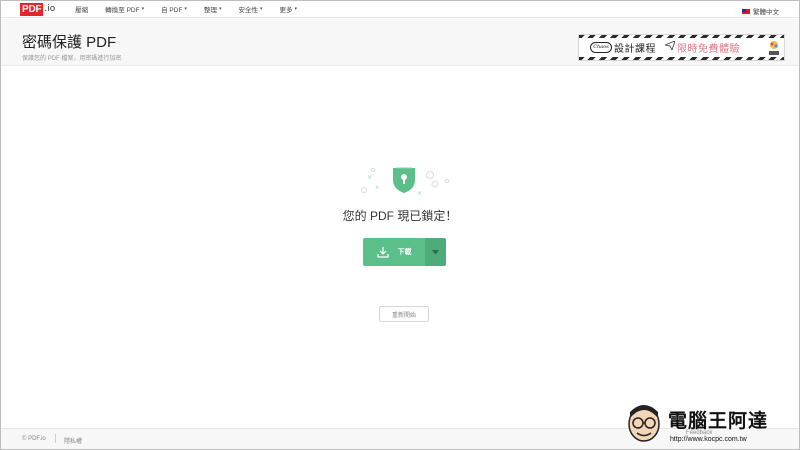  What do you see at coordinates (718, 421) in the screenshot?
I see `watermark-brand: 電腦王阿達` at bounding box center [718, 421].